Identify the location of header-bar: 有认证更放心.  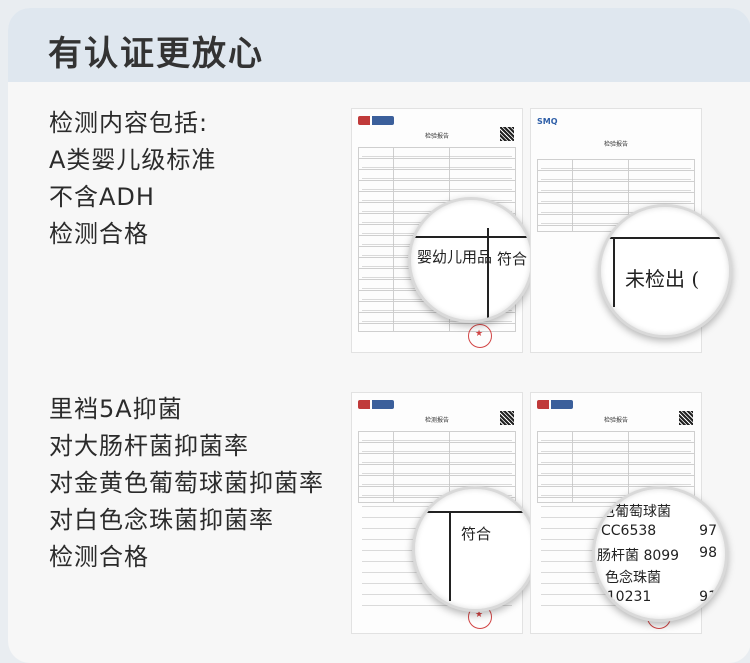
(379, 45).